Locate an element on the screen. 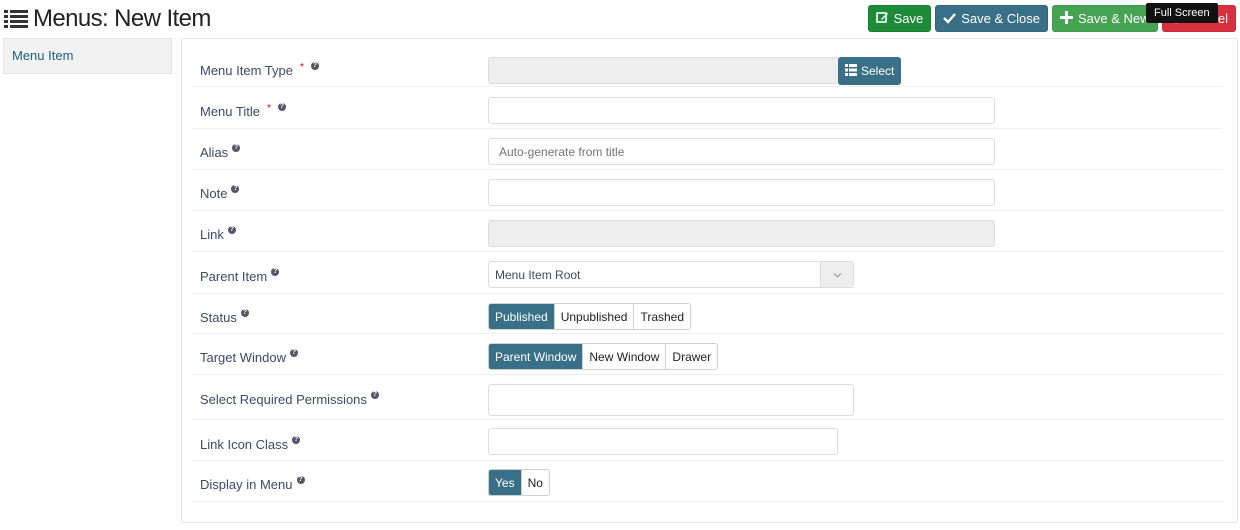 This screenshot has width=1240, height=530. parent-item-value: Menu Item Root is located at coordinates (538, 274).